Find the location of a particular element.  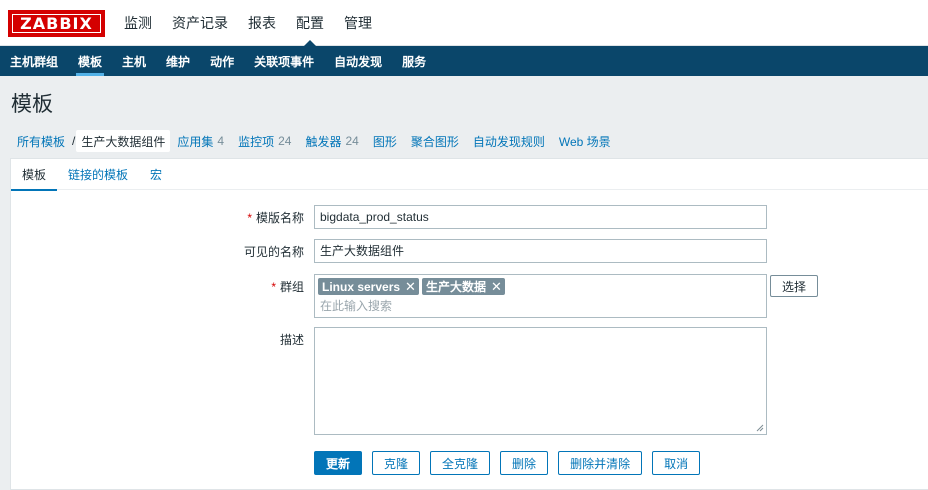

groups-label: * 群组 is located at coordinates (287, 286).